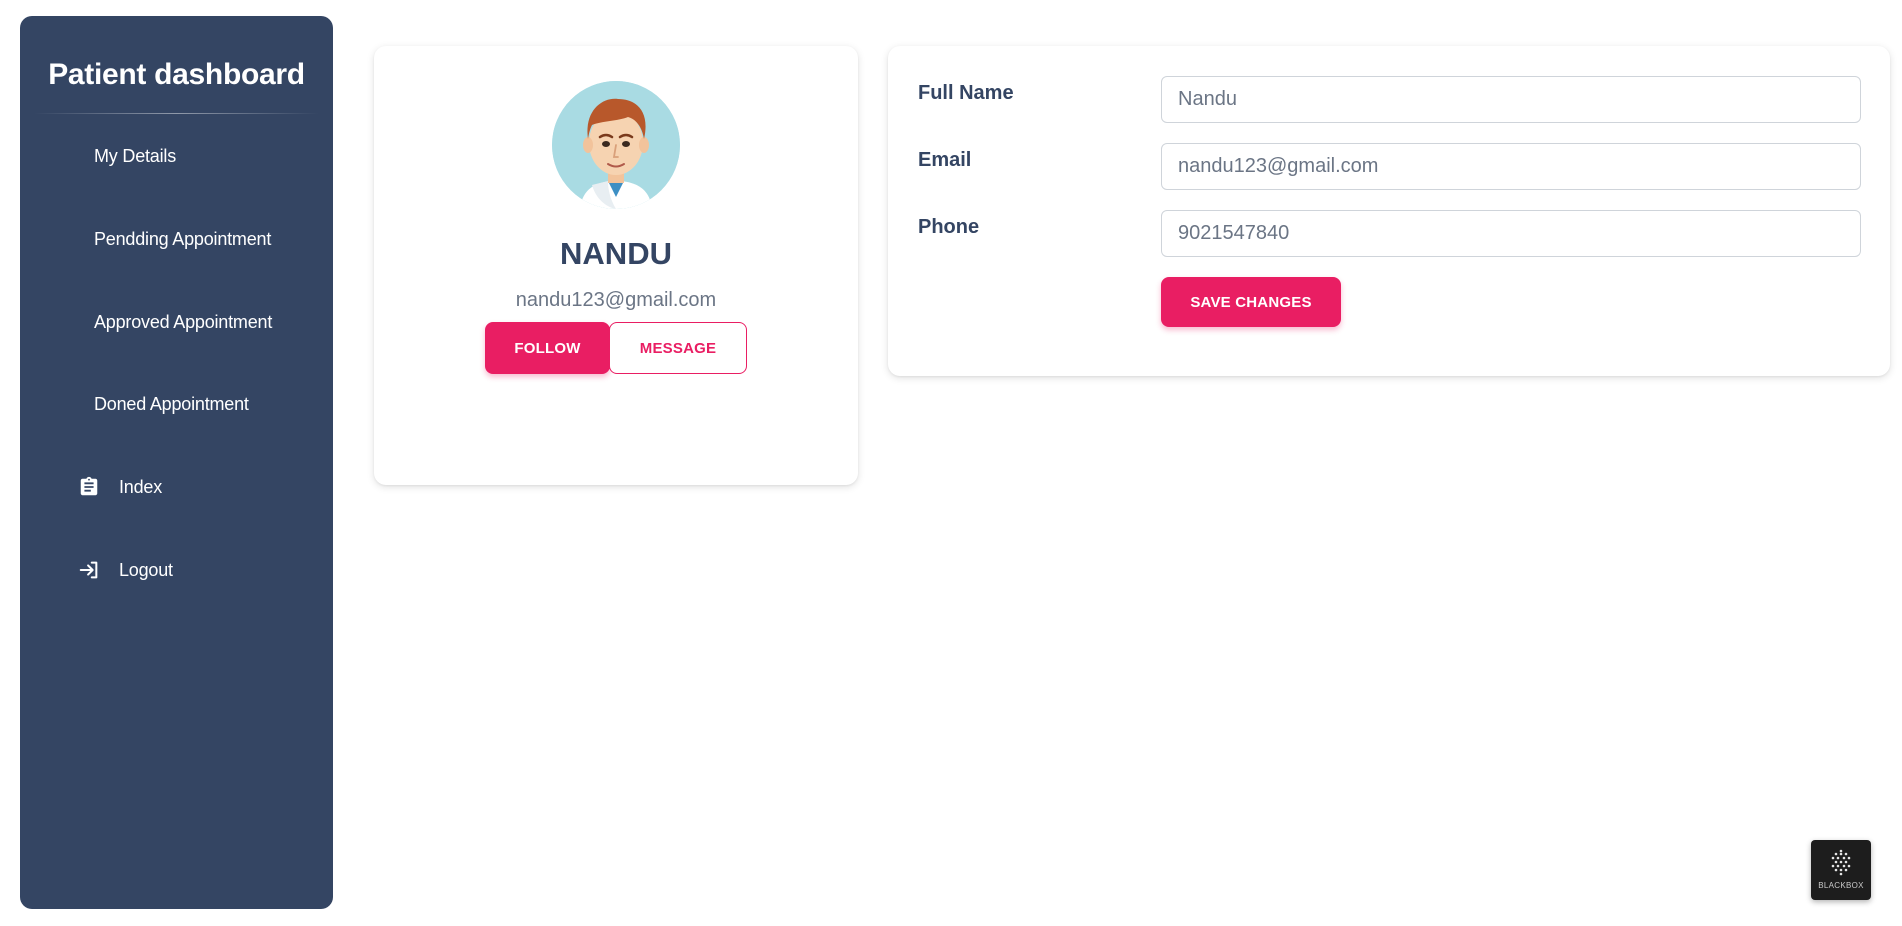 This screenshot has width=1902, height=926. What do you see at coordinates (616, 145) in the screenshot?
I see `male-avatar-icon` at bounding box center [616, 145].